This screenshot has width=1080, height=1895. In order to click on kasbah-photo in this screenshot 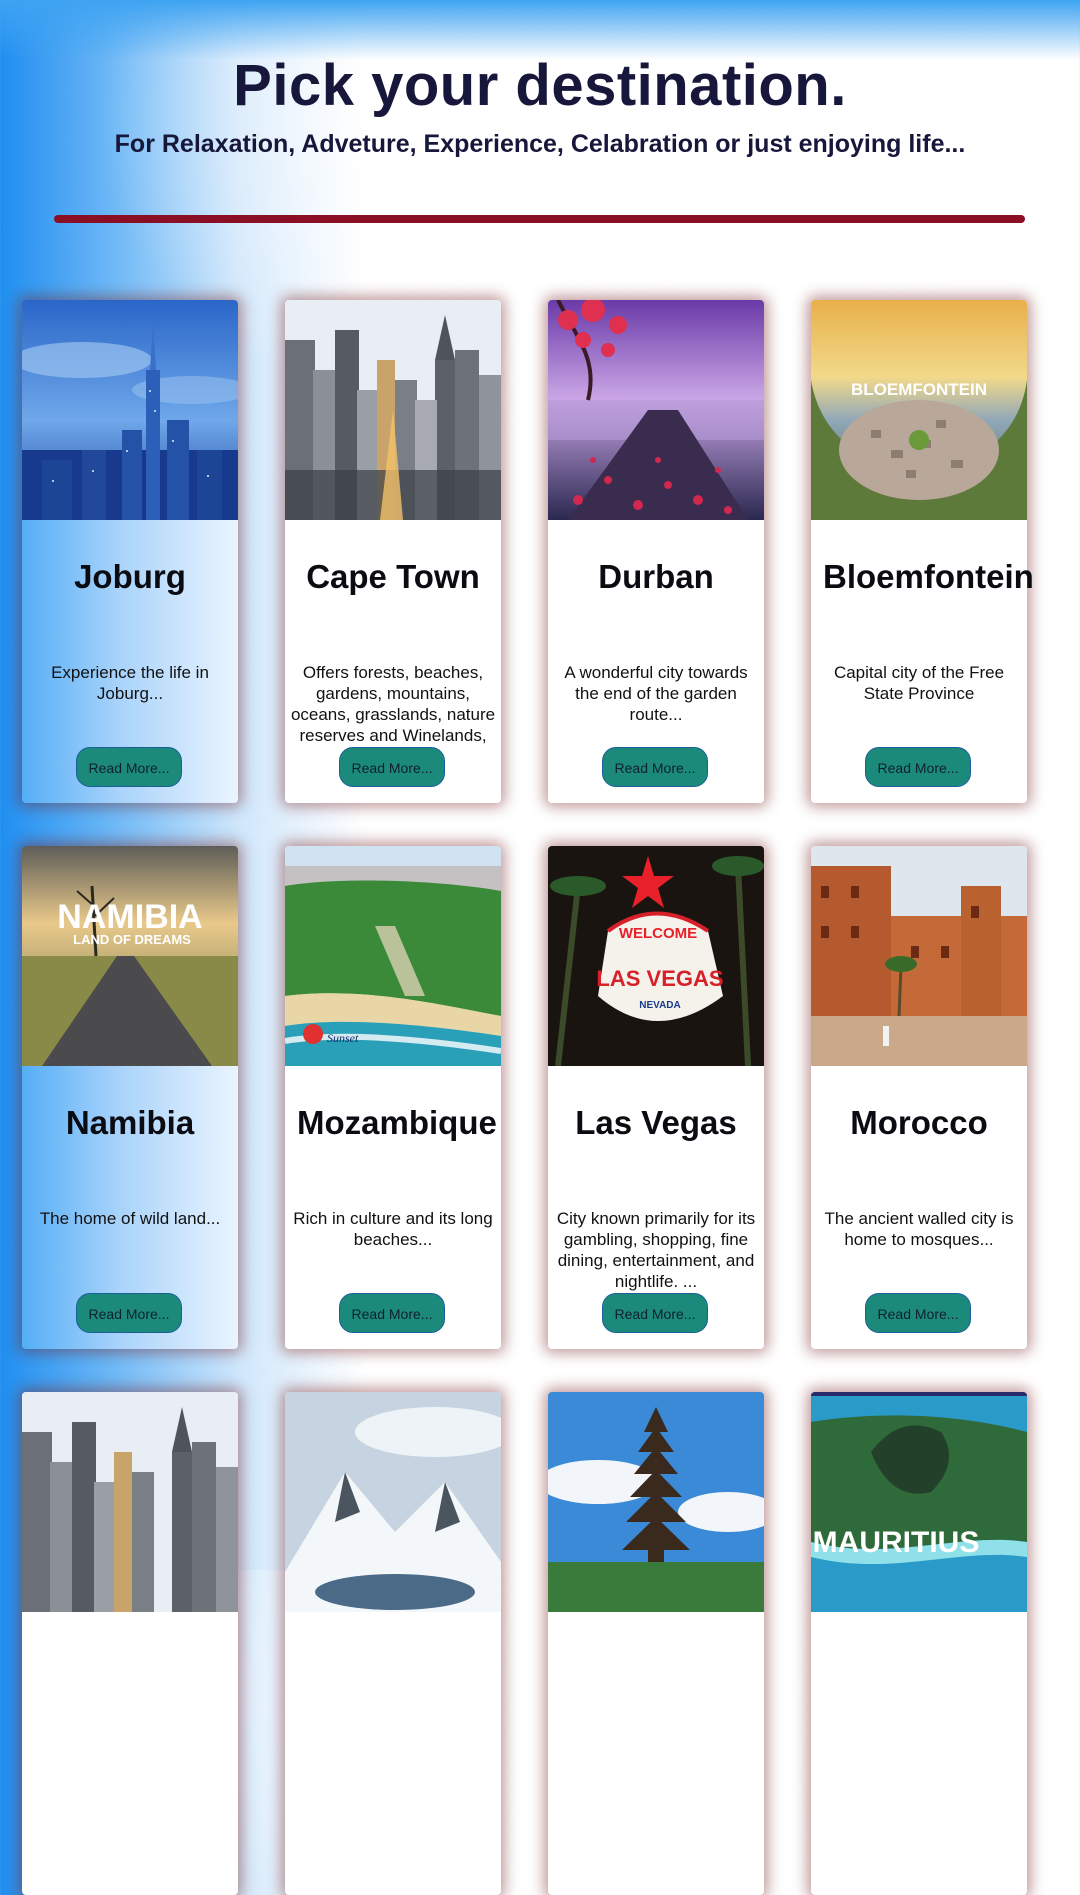, I will do `click(919, 956)`.